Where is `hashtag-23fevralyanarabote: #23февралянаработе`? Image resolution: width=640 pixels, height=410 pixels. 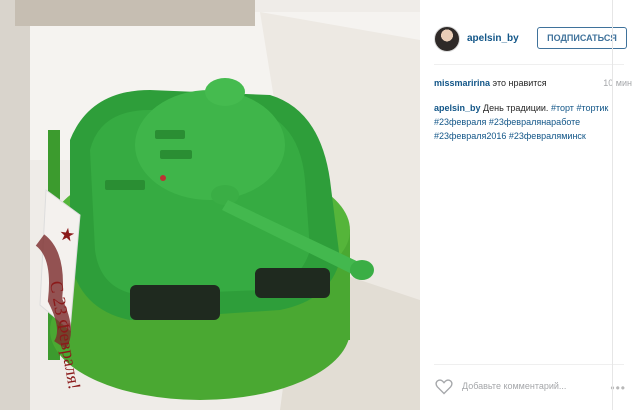
hashtag-23fevralyanarabote: #23февралянаработе is located at coordinates (534, 122).